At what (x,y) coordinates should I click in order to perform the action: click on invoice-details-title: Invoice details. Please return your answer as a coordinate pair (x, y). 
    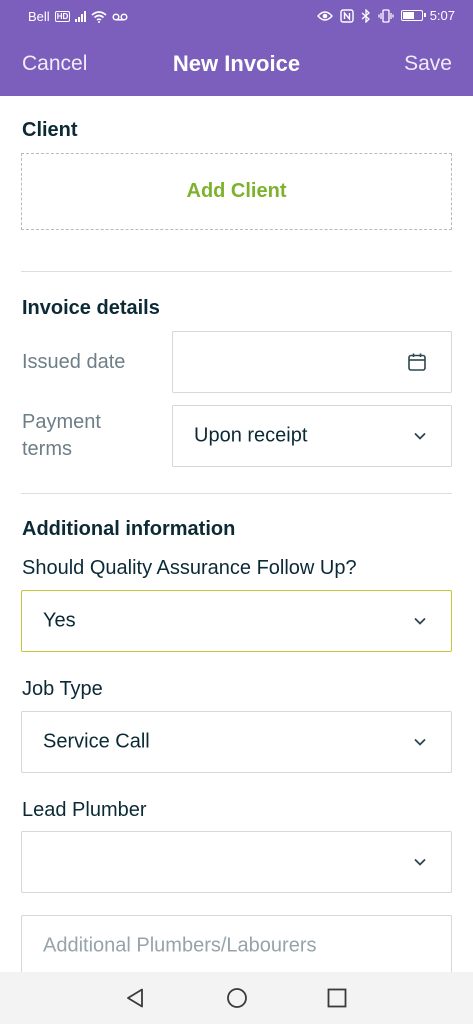
    Looking at the image, I should click on (91, 308).